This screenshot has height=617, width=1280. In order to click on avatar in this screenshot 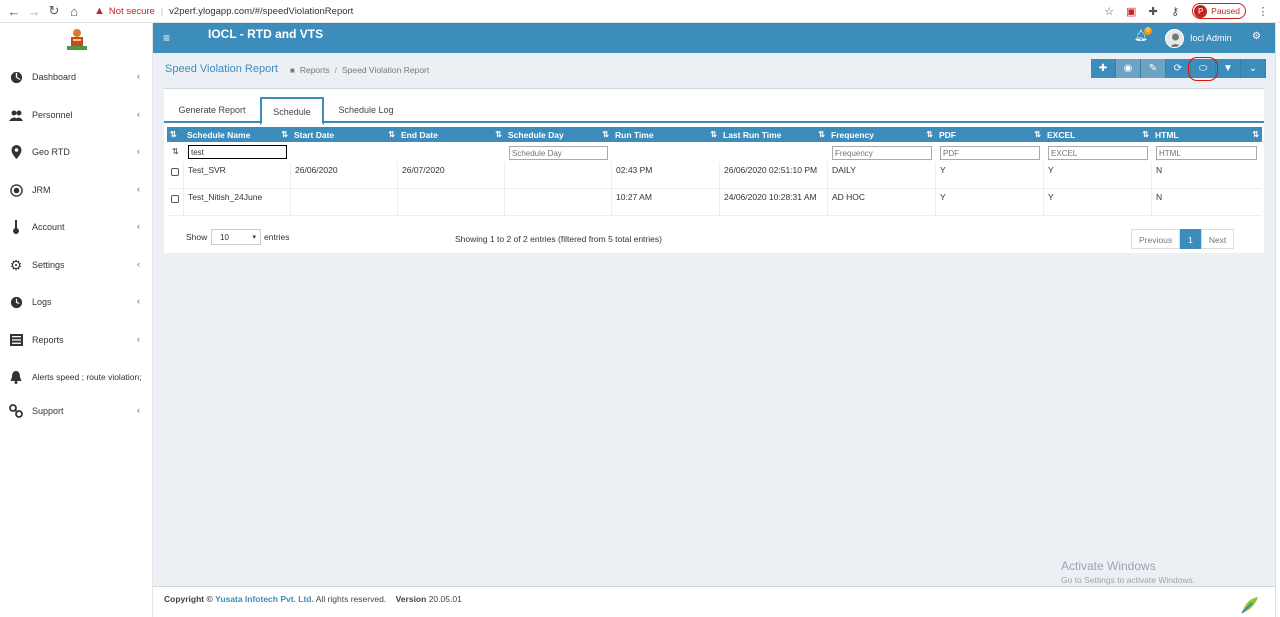, I will do `click(1174, 38)`.